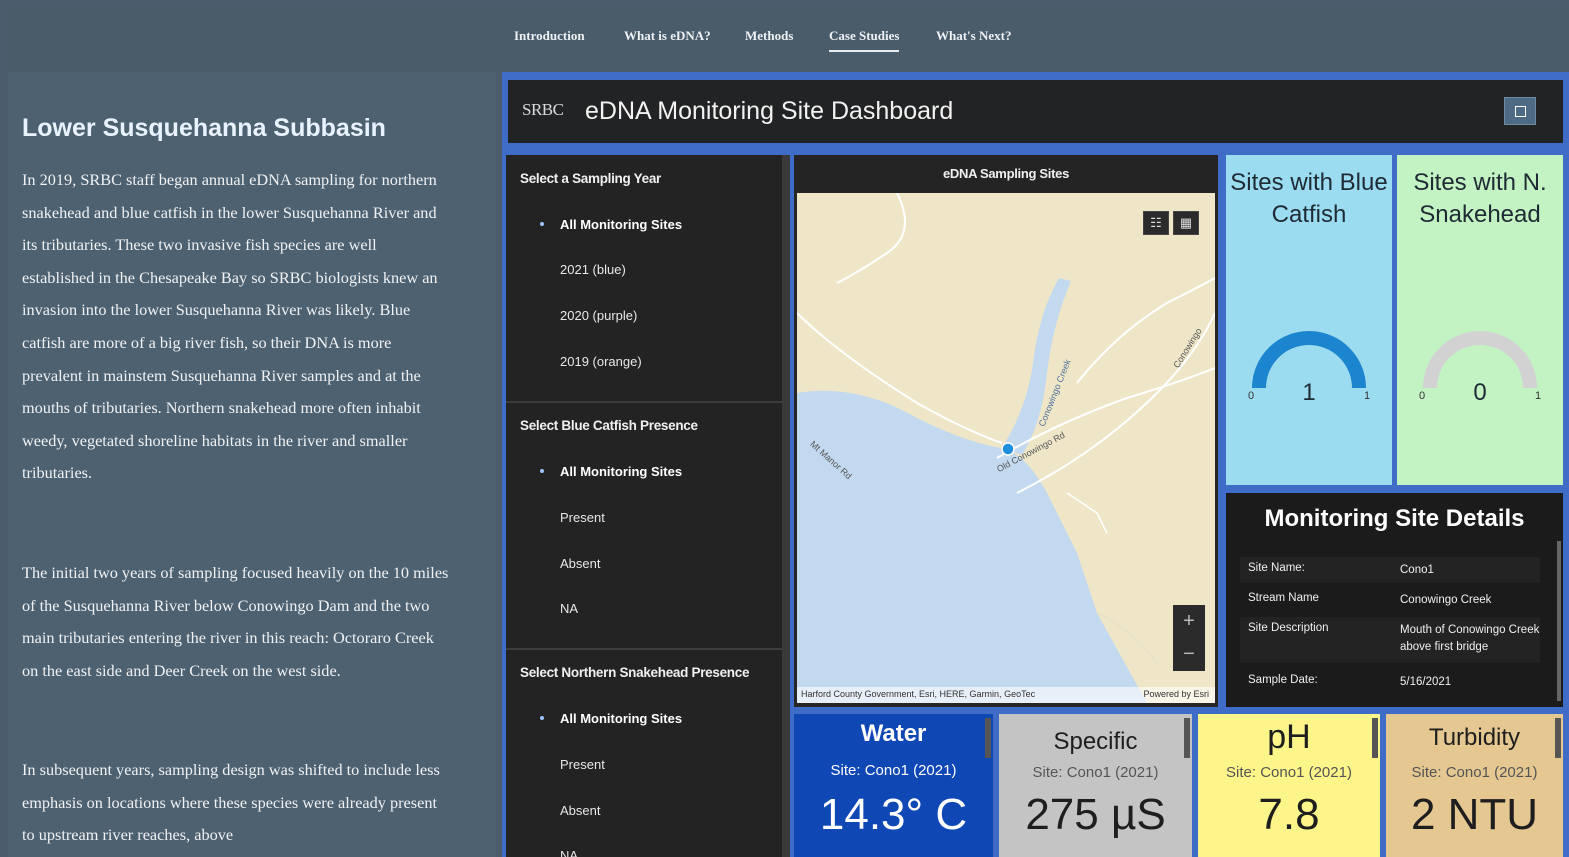 The width and height of the screenshot is (1569, 857). What do you see at coordinates (1176, 694) in the screenshot?
I see `powered-by: Powered by Esri` at bounding box center [1176, 694].